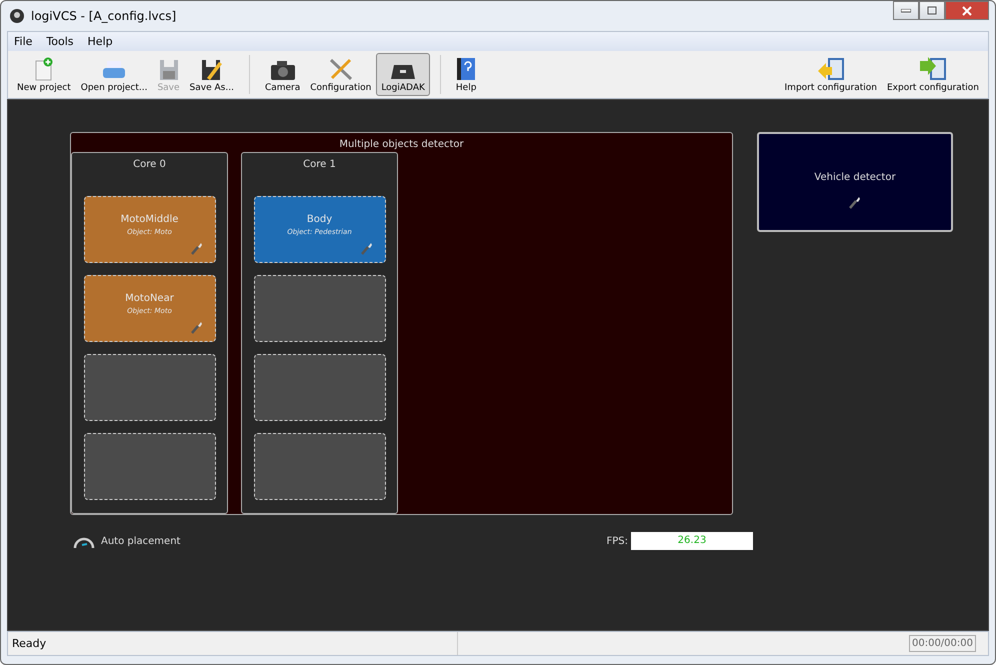  I want to click on app-logo-icon, so click(17, 16).